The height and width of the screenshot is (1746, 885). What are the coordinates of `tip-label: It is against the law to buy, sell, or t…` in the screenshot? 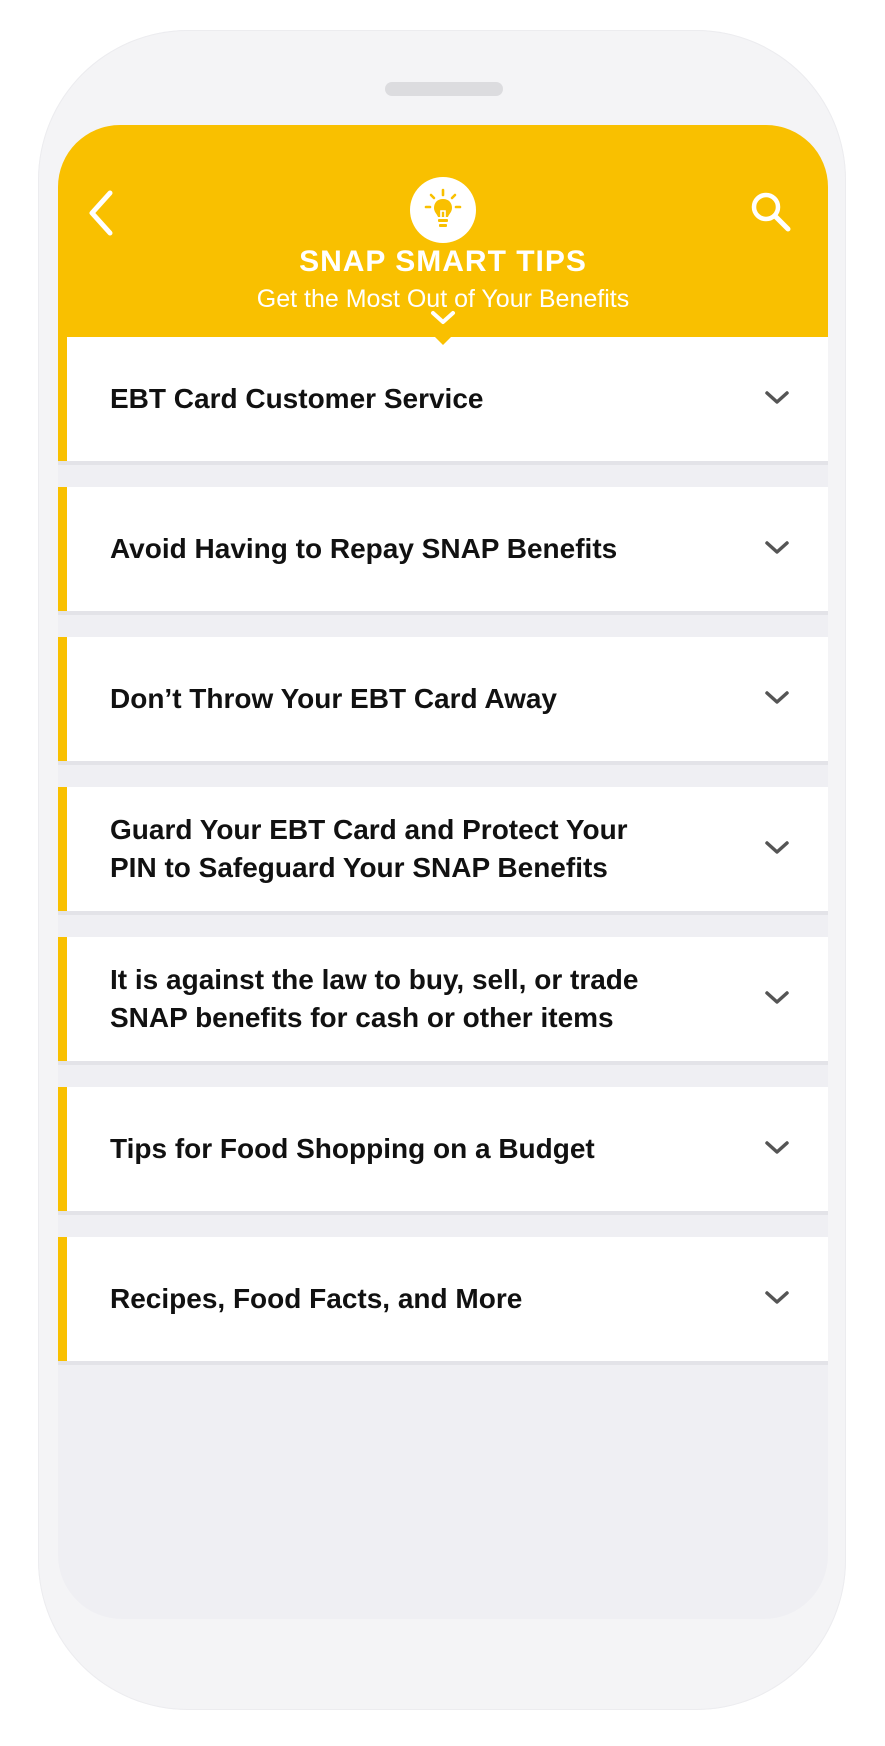 It's located at (374, 998).